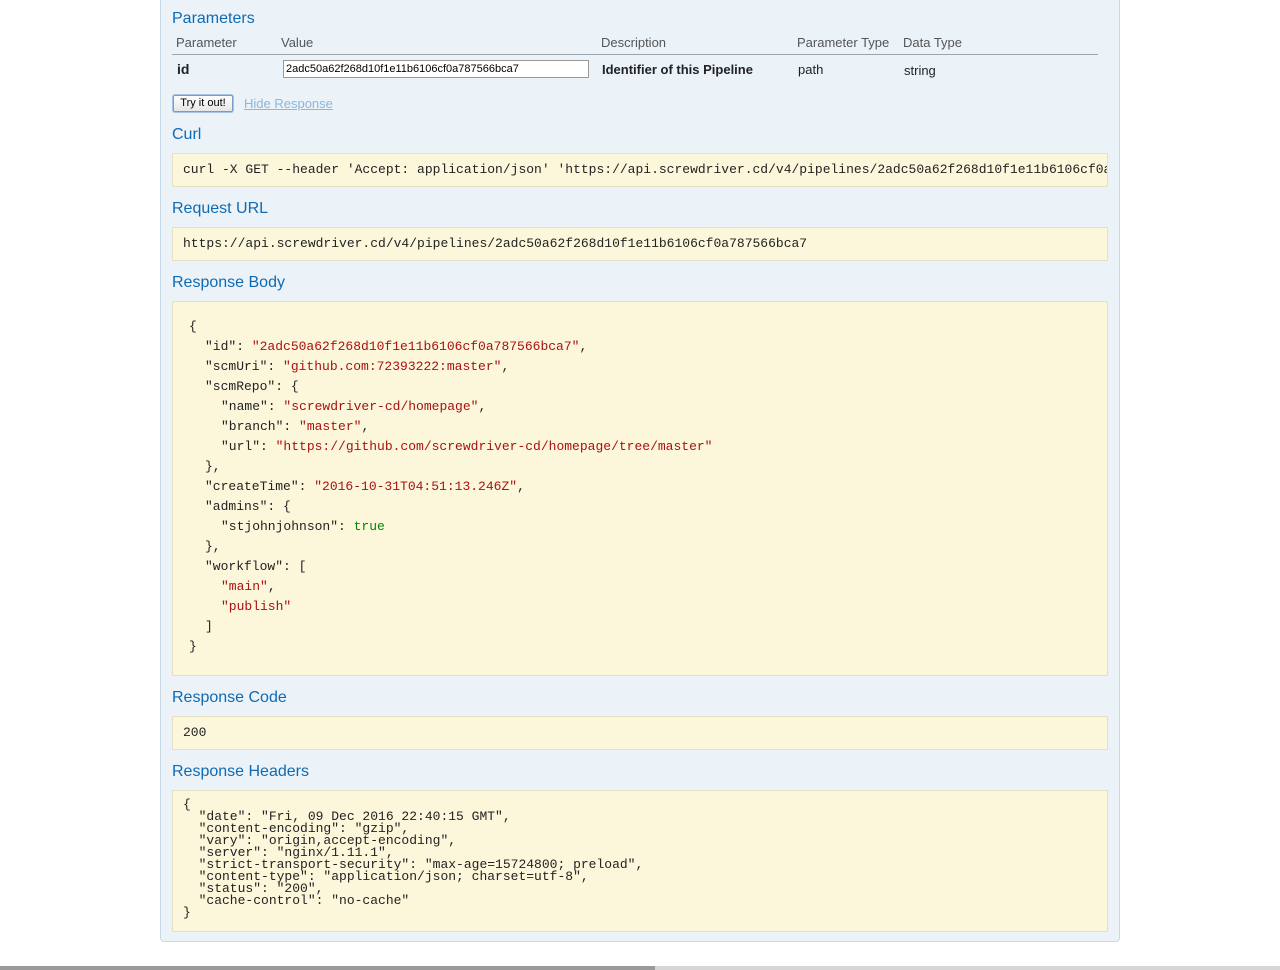 The width and height of the screenshot is (1280, 970). I want to click on json-line: }, so click(450, 647).